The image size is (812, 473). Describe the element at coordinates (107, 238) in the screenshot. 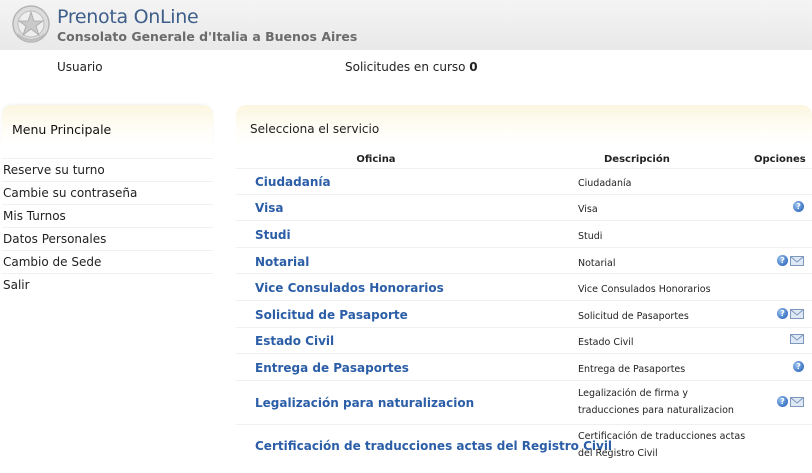

I see `menu-item-personal-data: Datos Personales` at that location.